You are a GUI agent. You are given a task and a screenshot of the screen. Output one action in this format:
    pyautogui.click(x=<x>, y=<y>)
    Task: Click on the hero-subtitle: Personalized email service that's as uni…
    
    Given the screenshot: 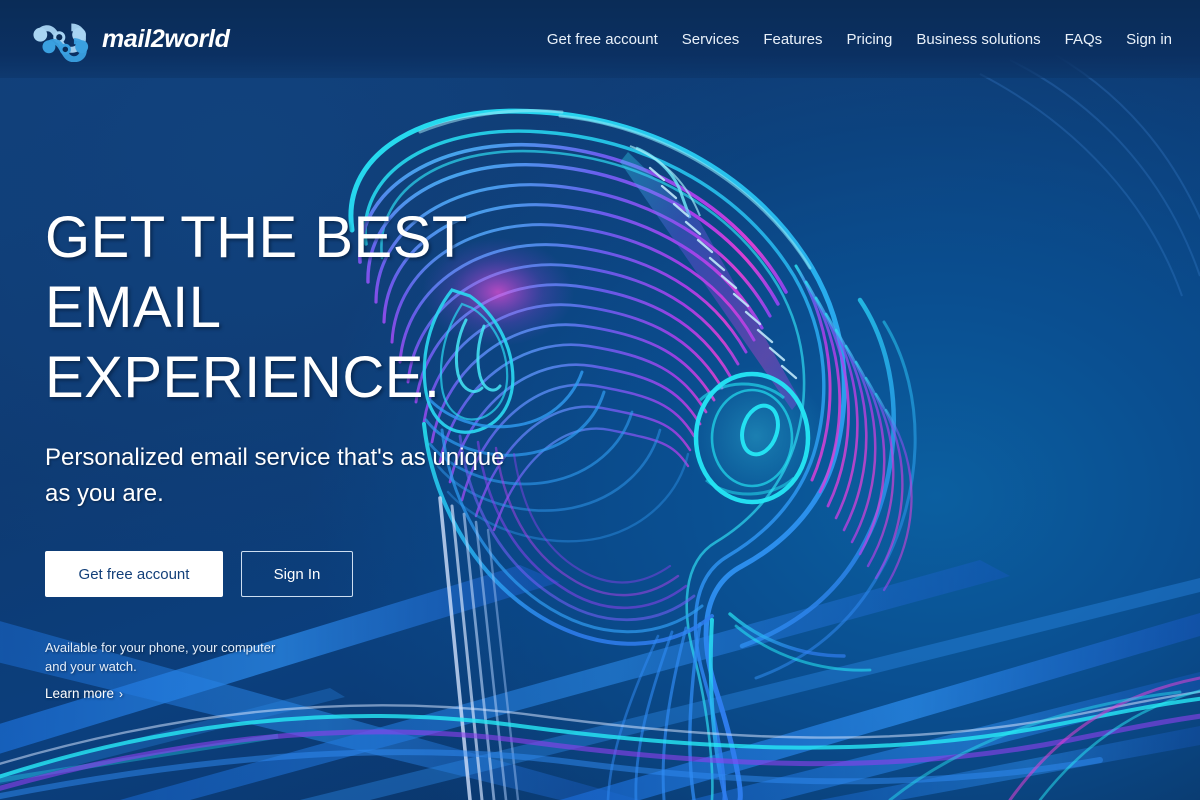 What is the action you would take?
    pyautogui.click(x=275, y=475)
    